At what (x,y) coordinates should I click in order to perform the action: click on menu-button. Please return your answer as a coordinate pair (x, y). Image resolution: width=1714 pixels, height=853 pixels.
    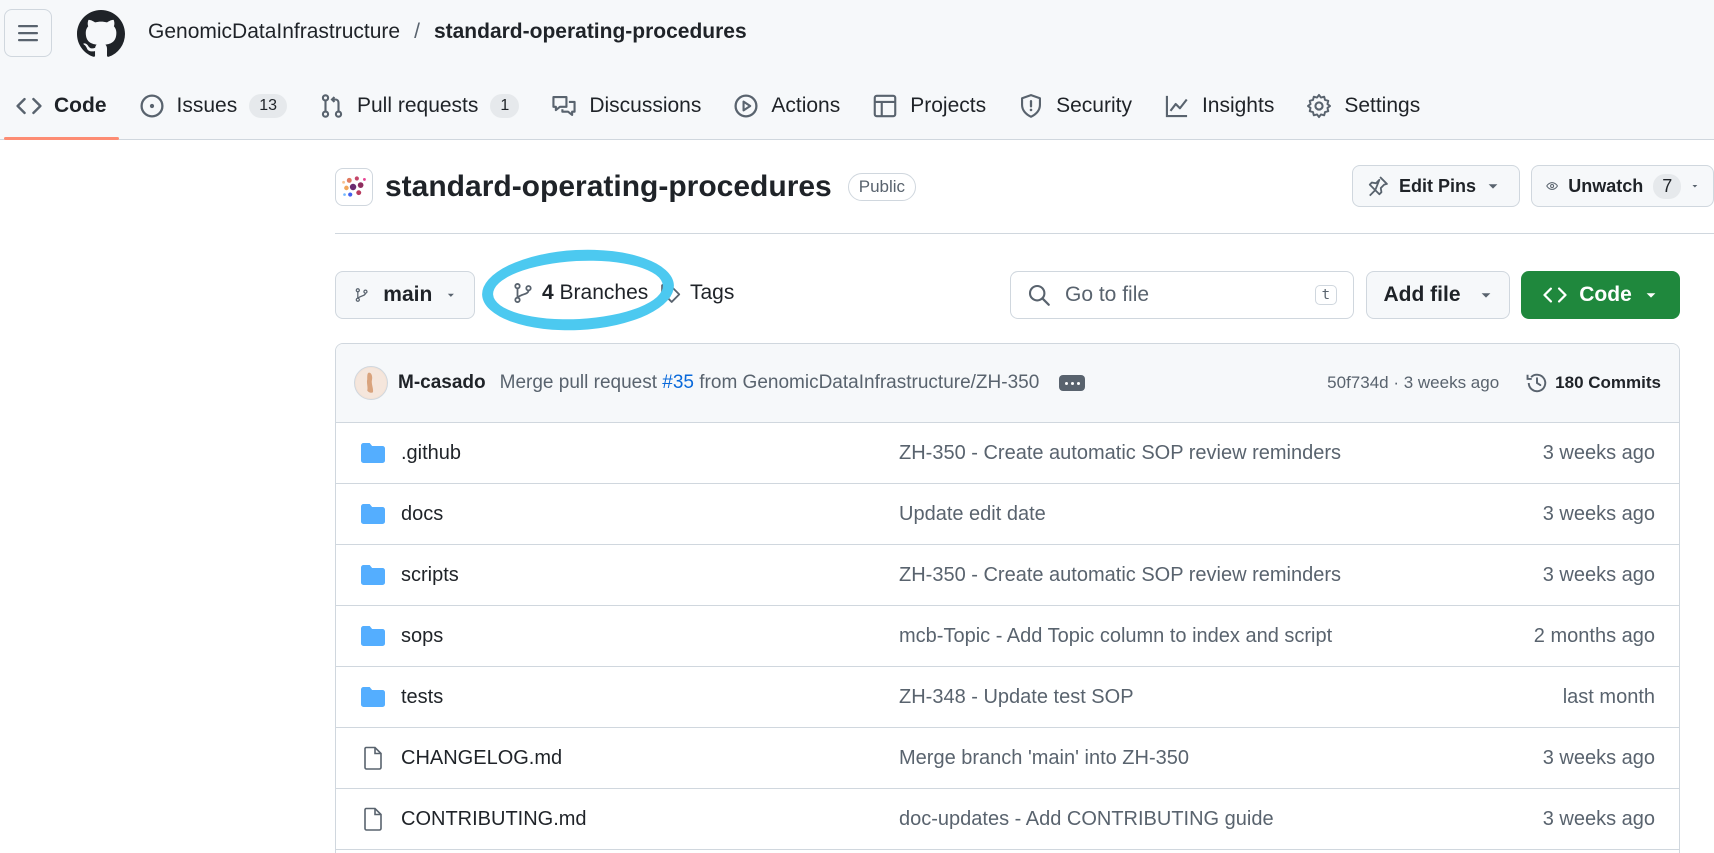
    Looking at the image, I should click on (28, 33).